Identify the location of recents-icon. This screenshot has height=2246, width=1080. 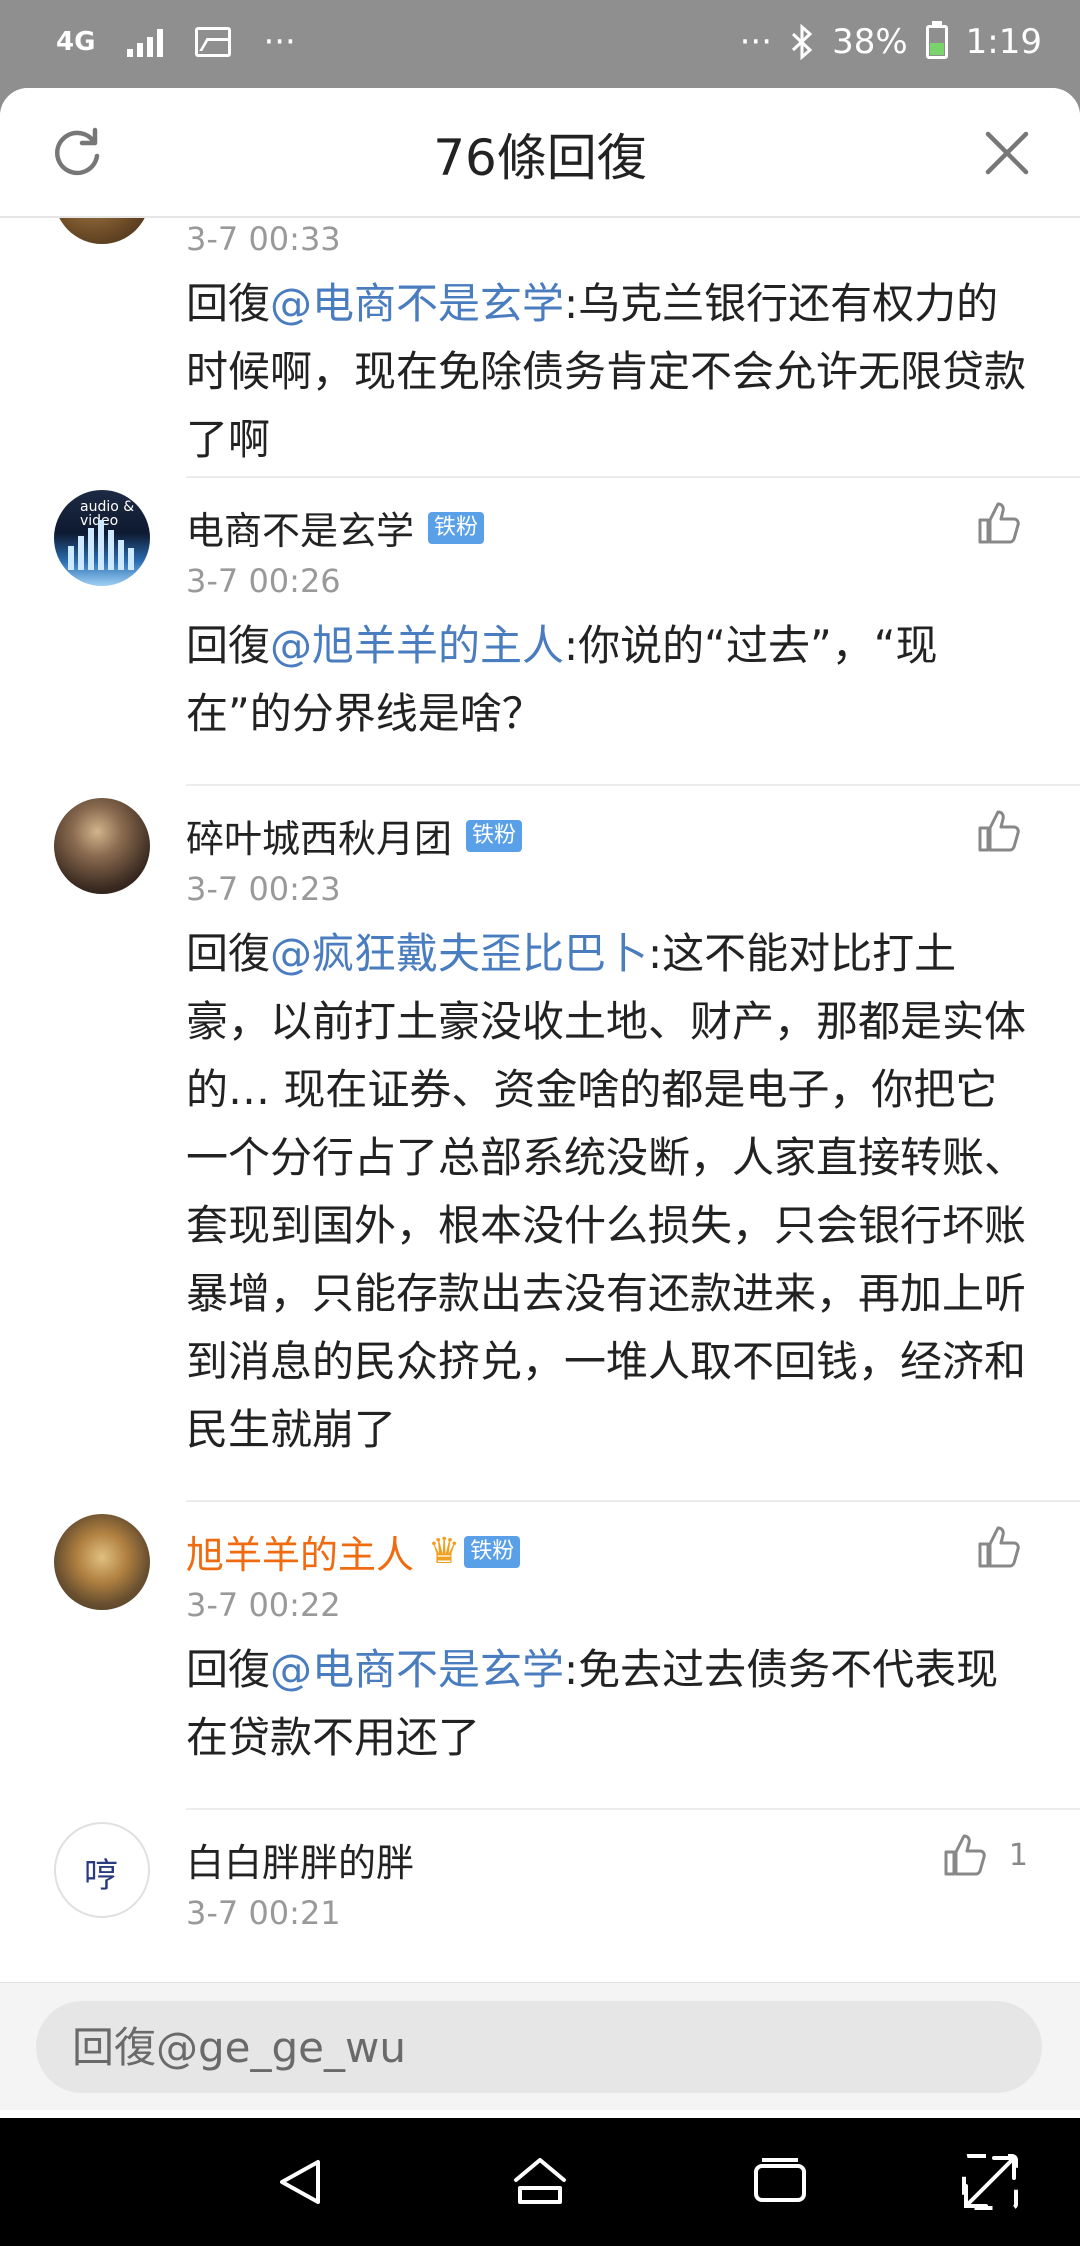
(780, 2182).